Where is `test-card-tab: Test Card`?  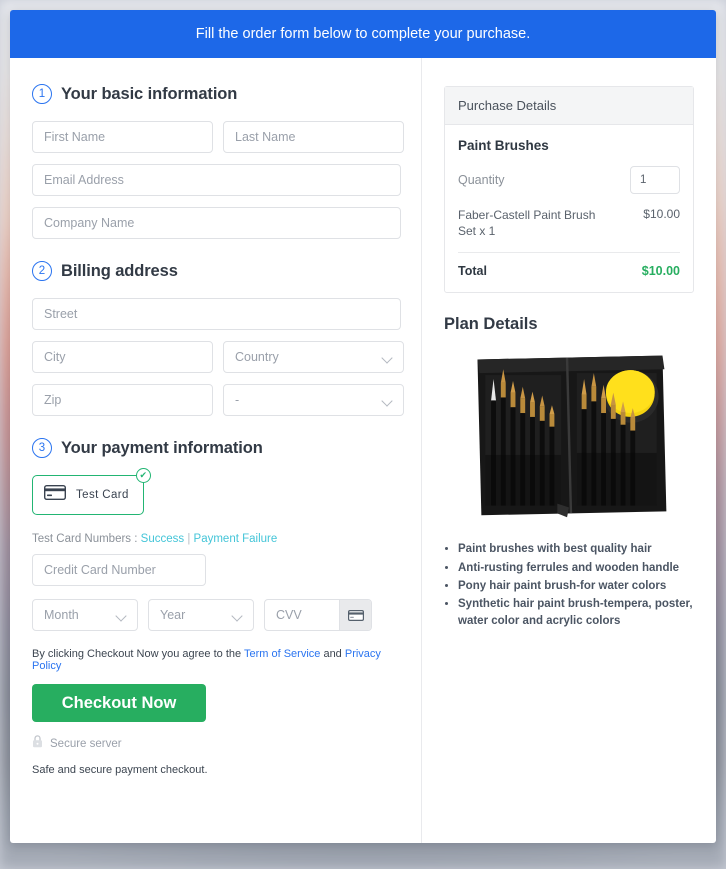 test-card-tab: Test Card is located at coordinates (88, 495).